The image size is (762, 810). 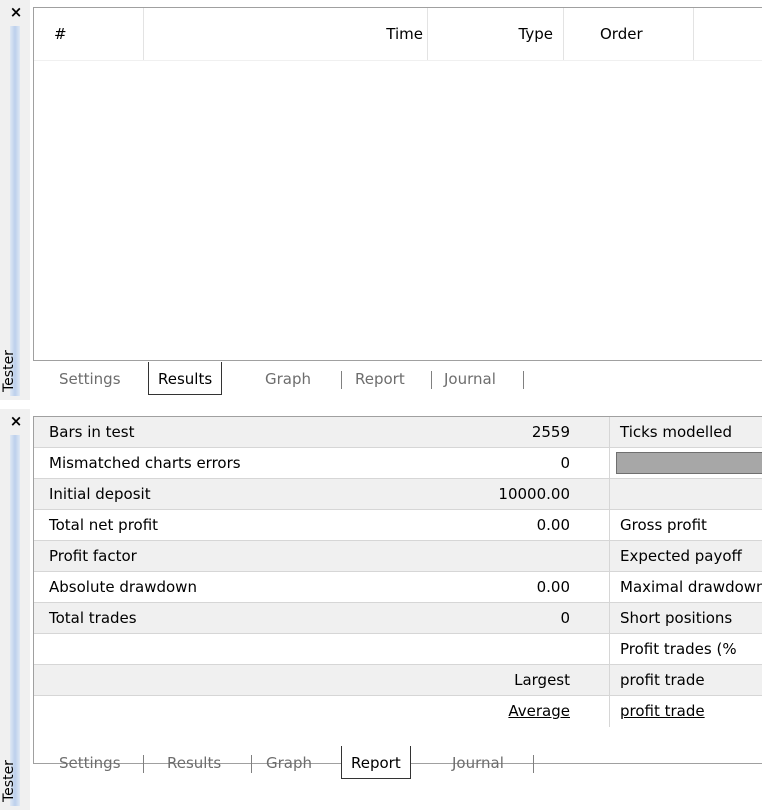 What do you see at coordinates (93, 618) in the screenshot?
I see `row-label: Total trades` at bounding box center [93, 618].